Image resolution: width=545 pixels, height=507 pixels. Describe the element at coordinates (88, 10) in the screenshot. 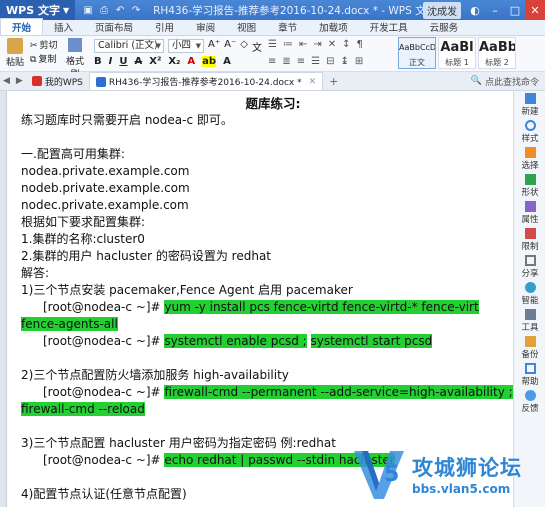

I see `save-icon: ▣` at that location.